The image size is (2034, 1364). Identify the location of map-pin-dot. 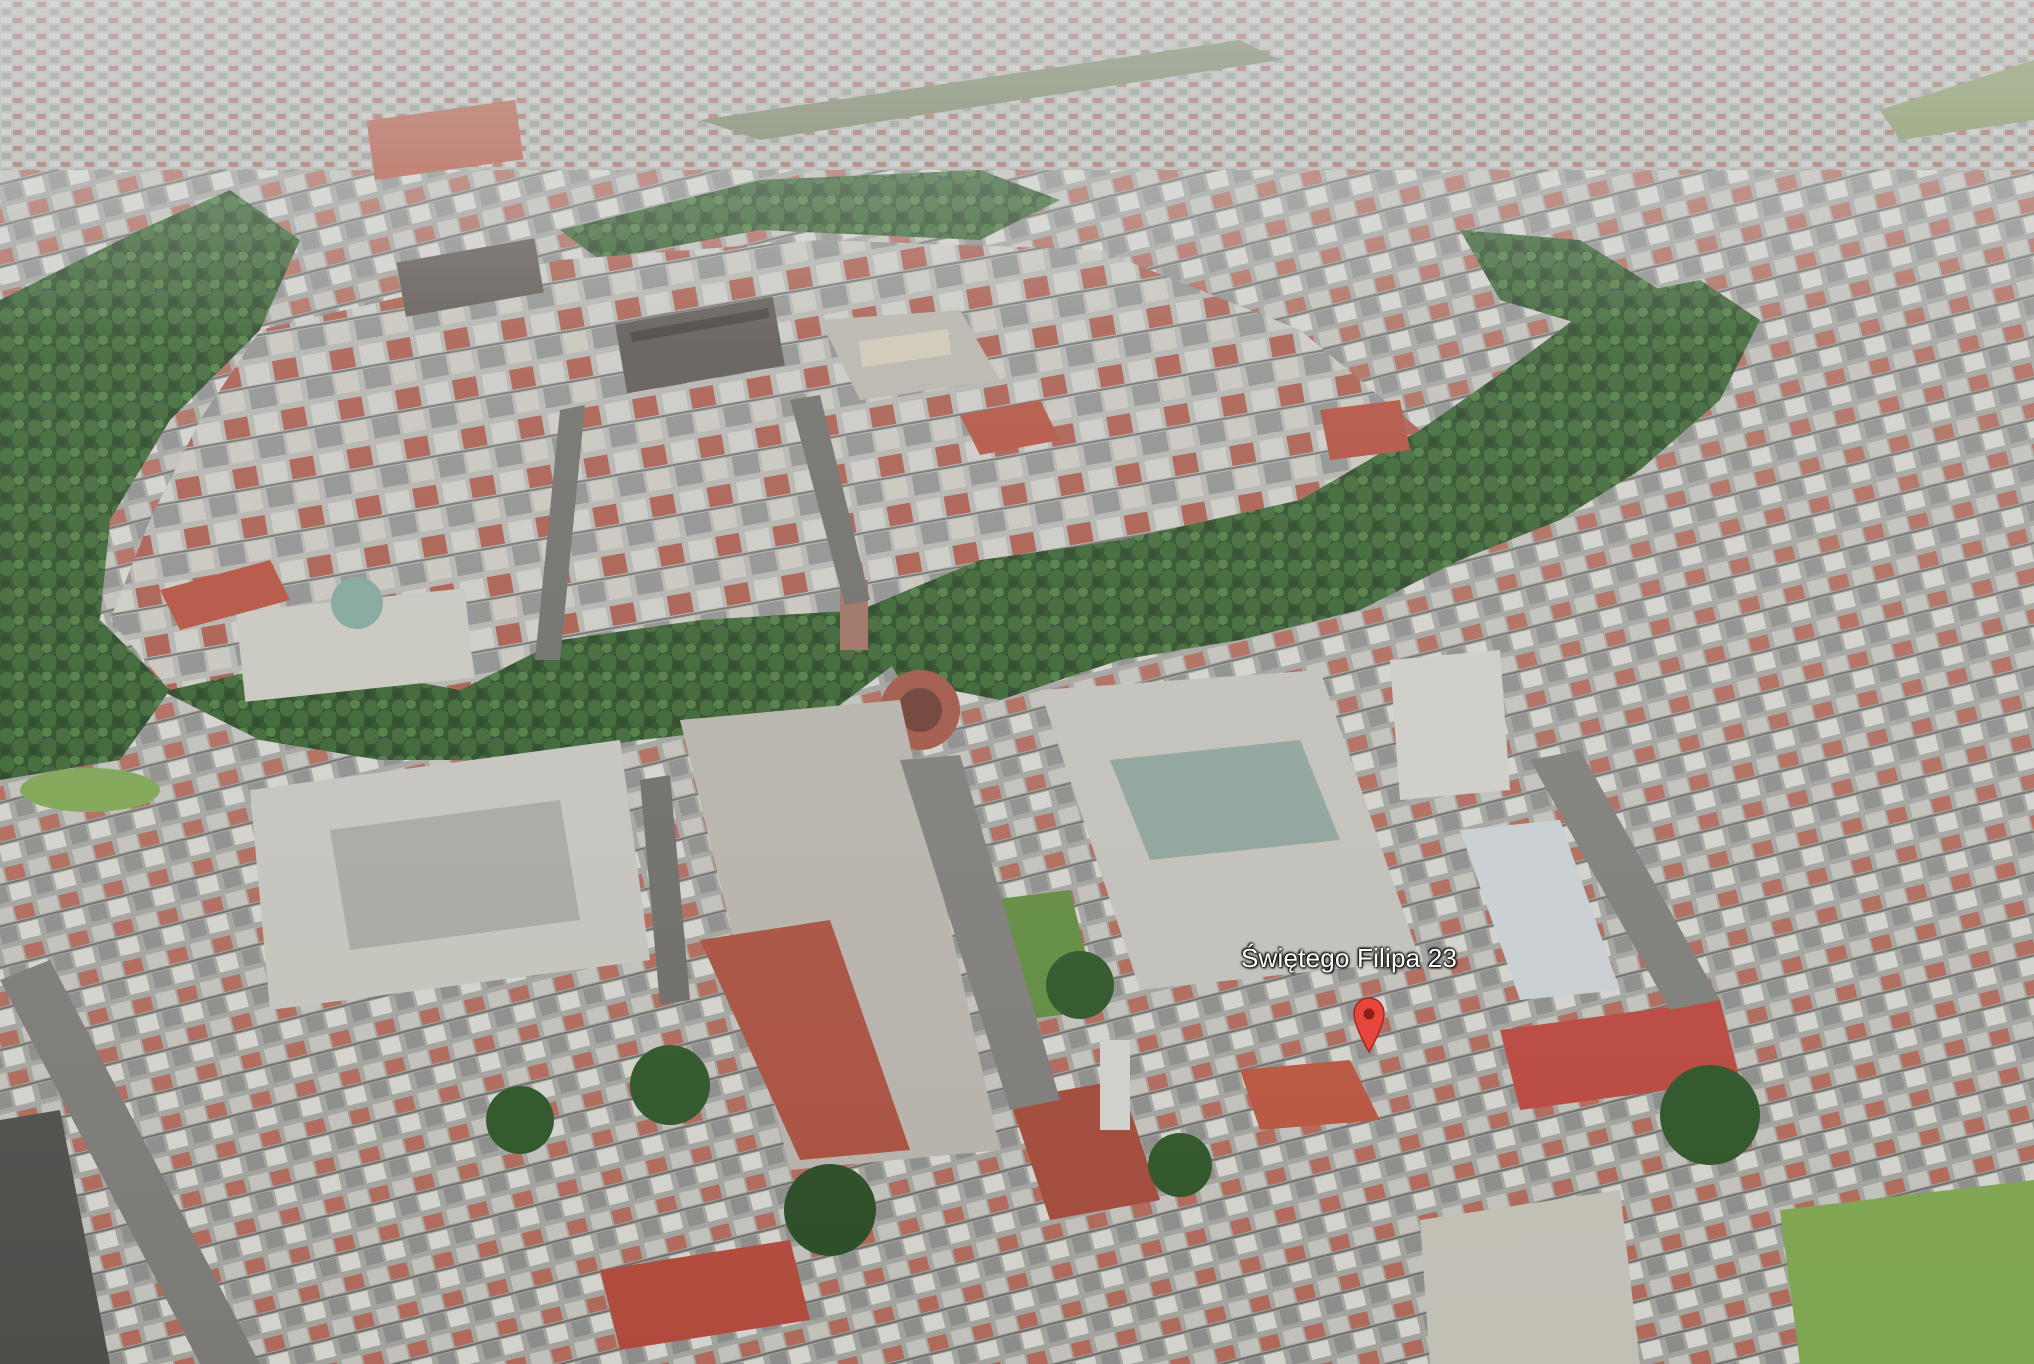
(1369, 1014).